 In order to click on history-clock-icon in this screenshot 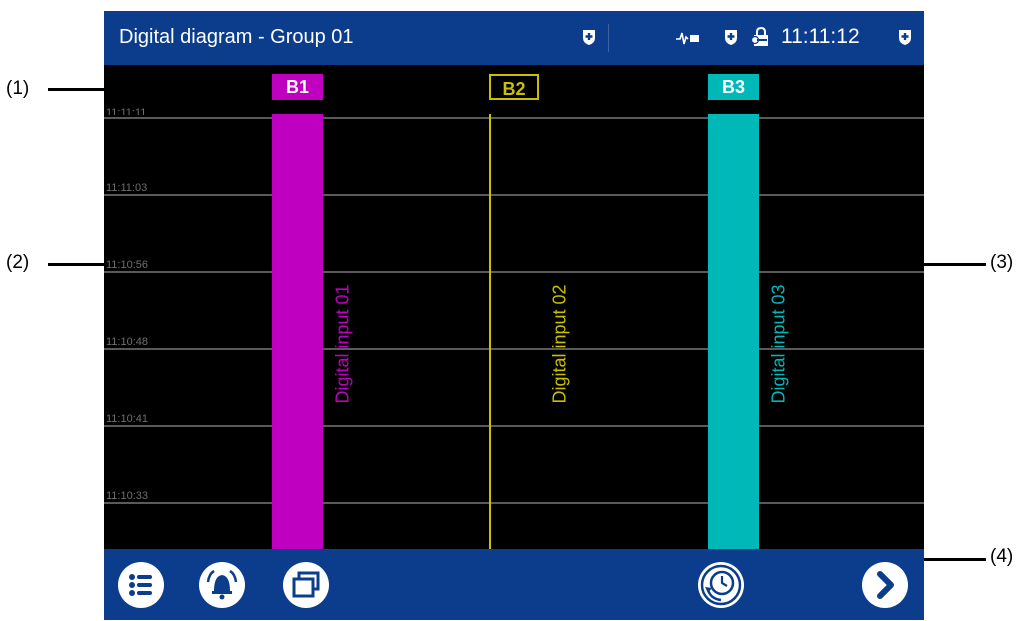, I will do `click(721, 585)`.